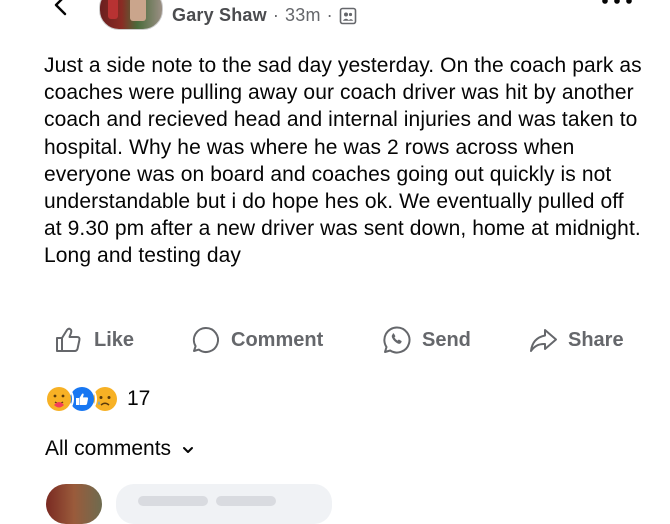 The height and width of the screenshot is (524, 670). What do you see at coordinates (348, 15) in the screenshot?
I see `group-audience-icon` at bounding box center [348, 15].